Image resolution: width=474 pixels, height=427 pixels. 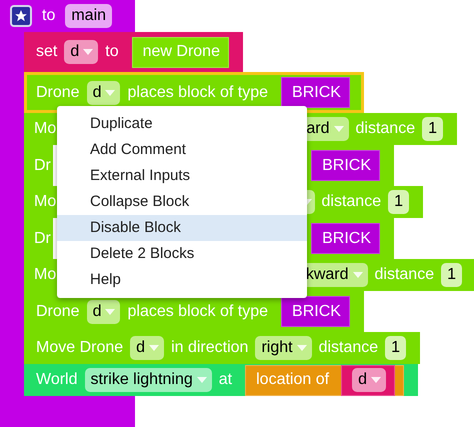 What do you see at coordinates (209, 348) in the screenshot?
I see `block-label: in direction` at bounding box center [209, 348].